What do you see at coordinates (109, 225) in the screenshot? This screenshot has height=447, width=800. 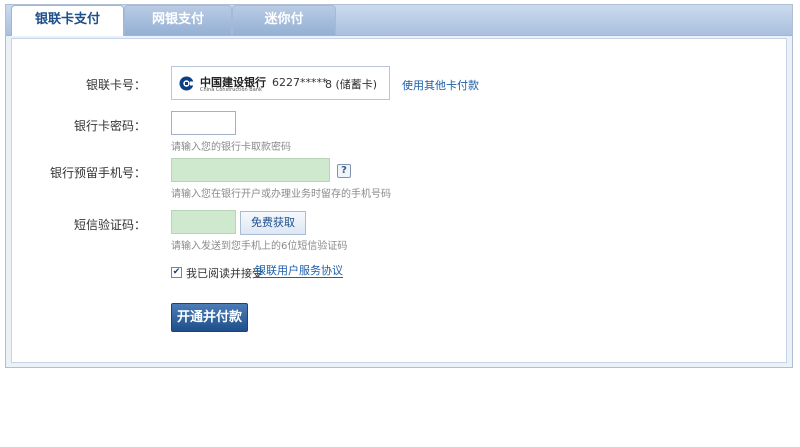 I see `sms-label: 短信验证码：` at bounding box center [109, 225].